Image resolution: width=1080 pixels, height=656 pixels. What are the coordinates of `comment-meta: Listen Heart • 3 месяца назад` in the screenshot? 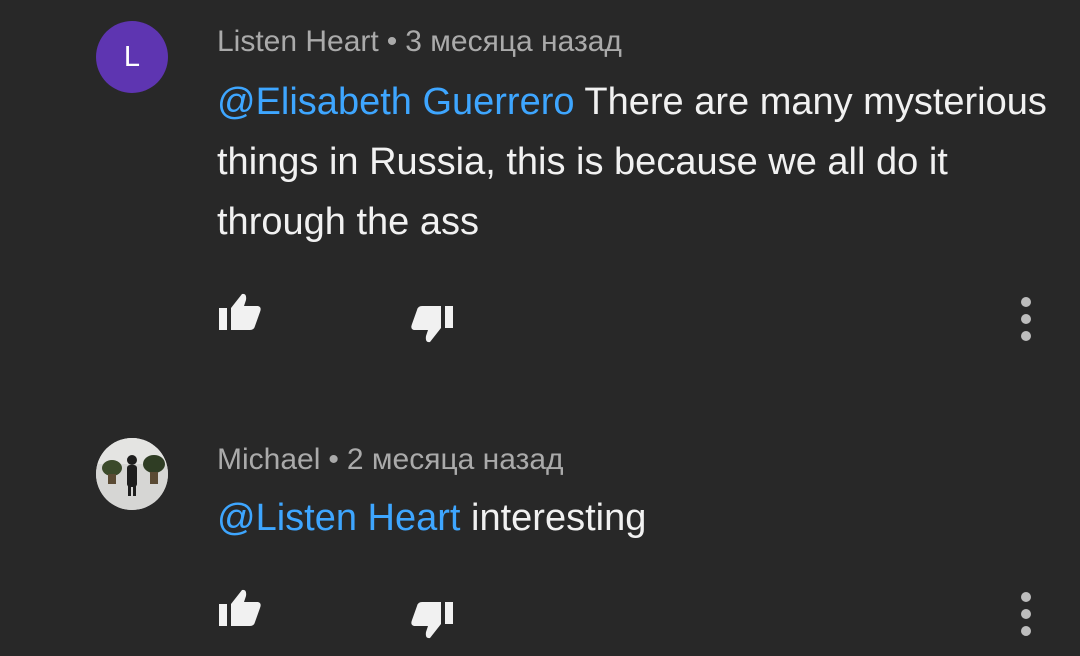 It's located at (419, 42).